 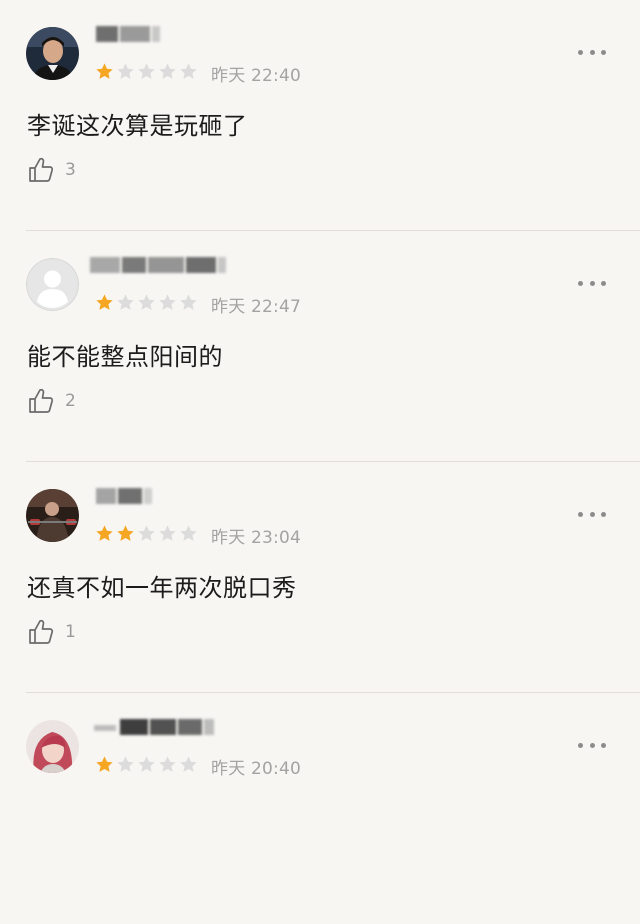 I want to click on like-button: 1, so click(x=51, y=632).